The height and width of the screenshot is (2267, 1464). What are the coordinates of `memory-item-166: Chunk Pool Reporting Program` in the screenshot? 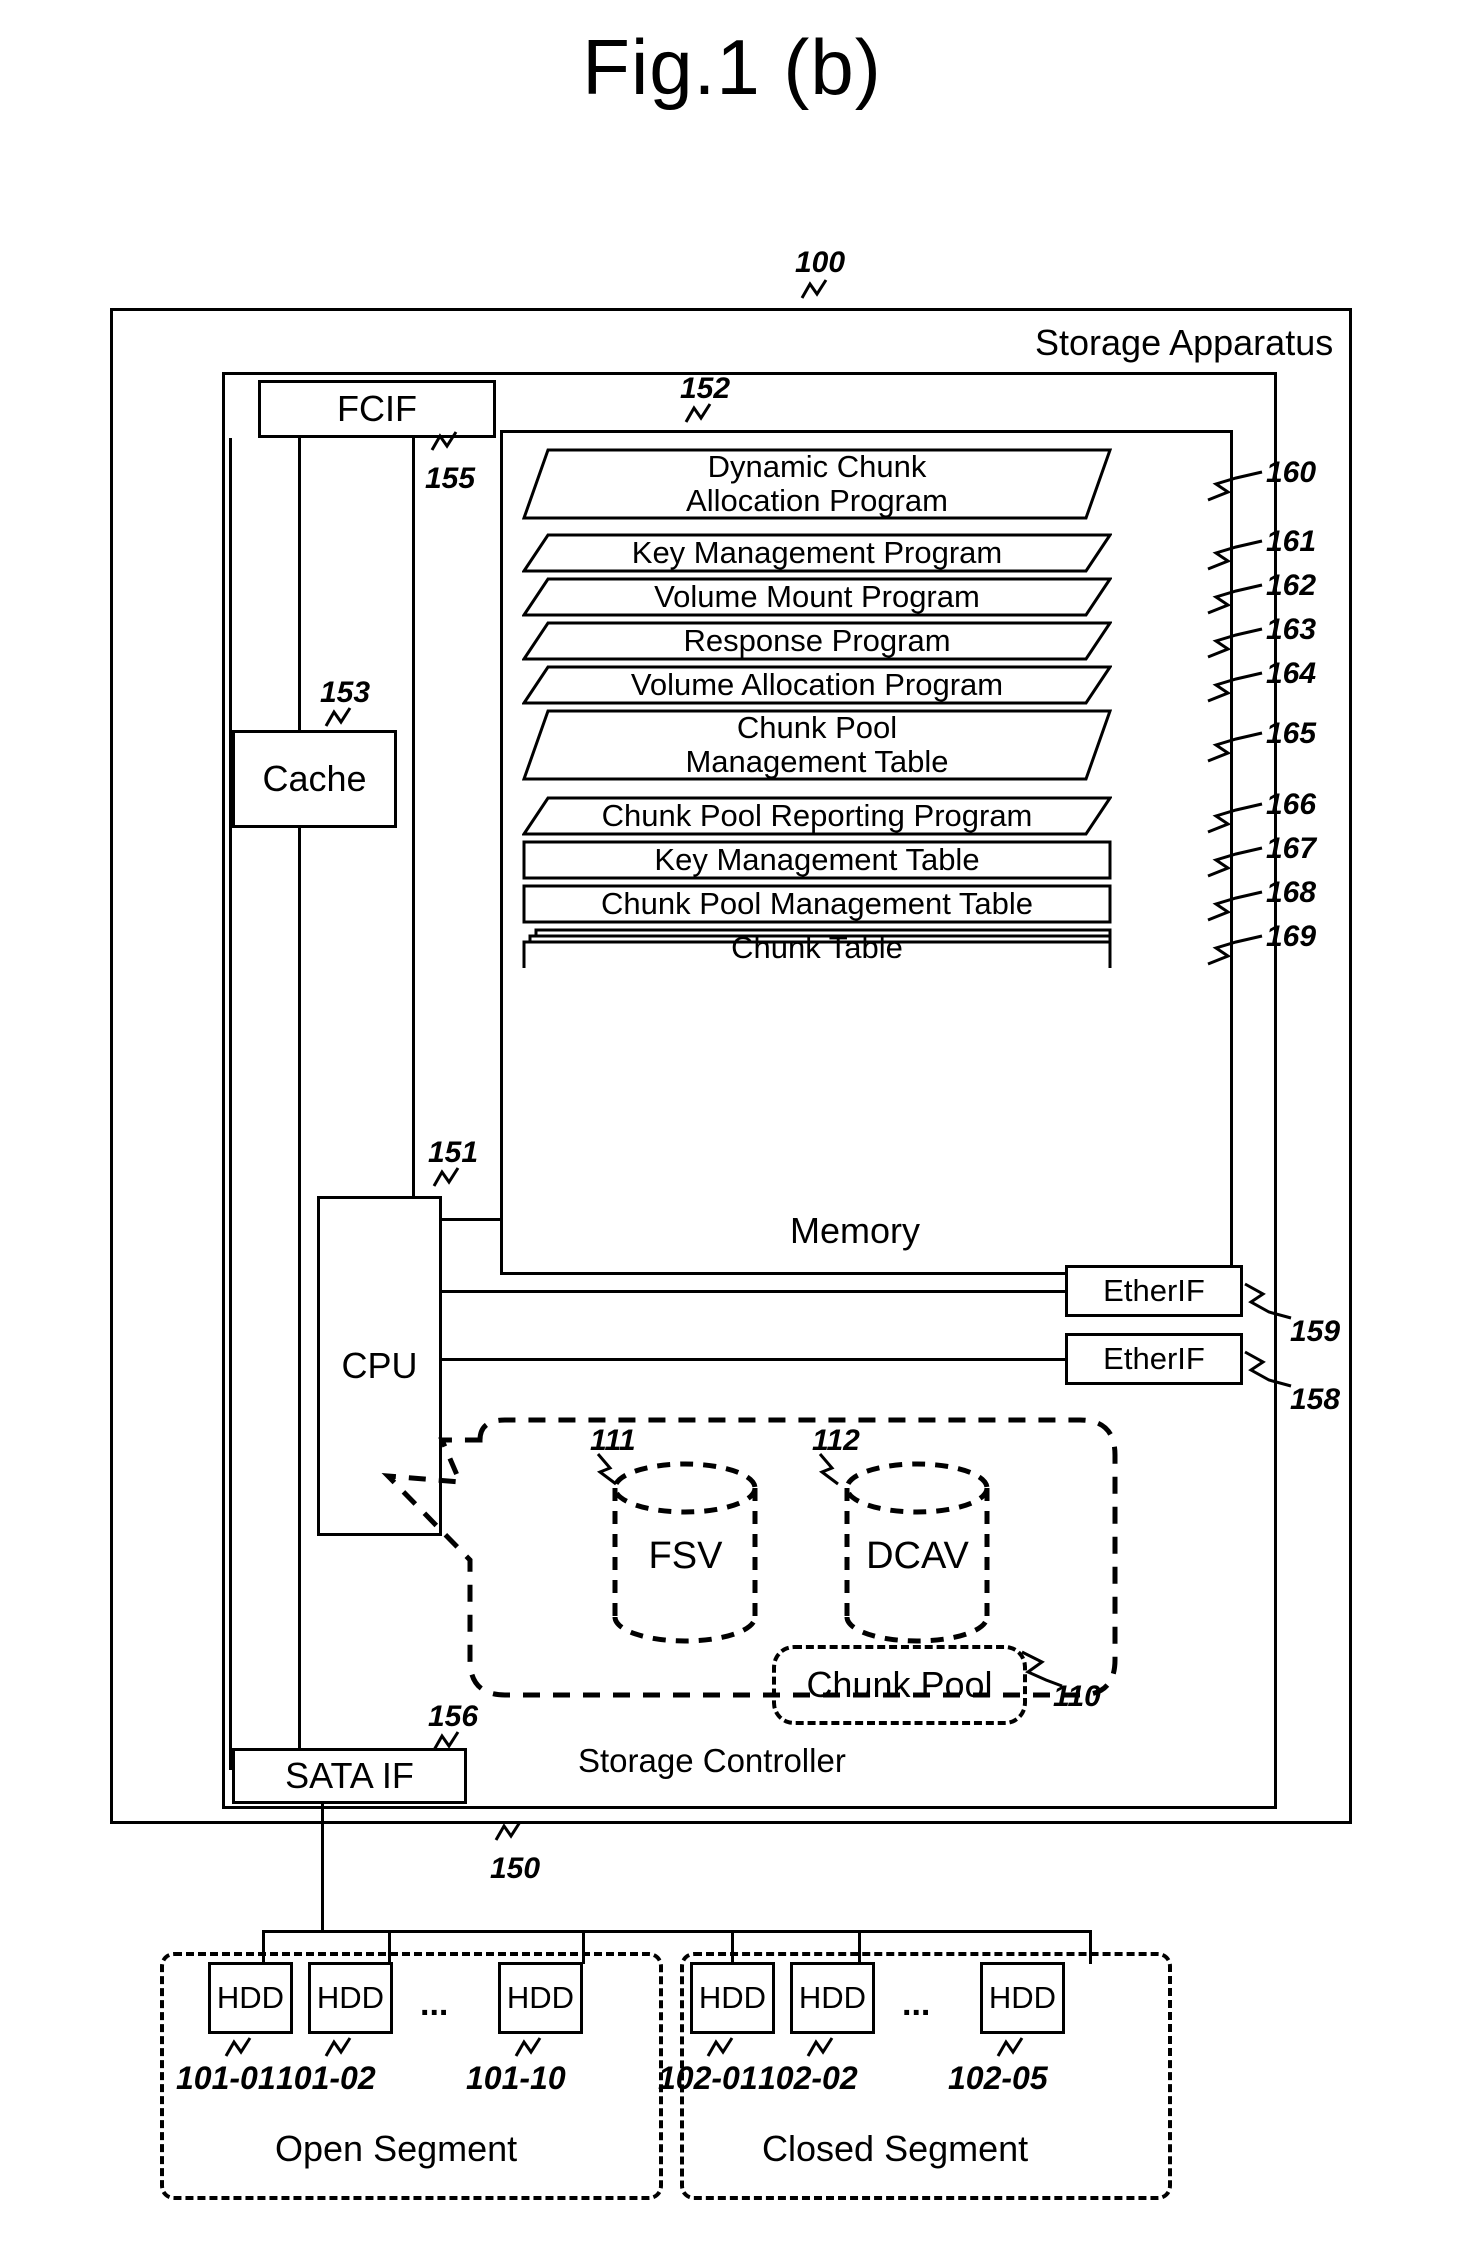 It's located at (817, 816).